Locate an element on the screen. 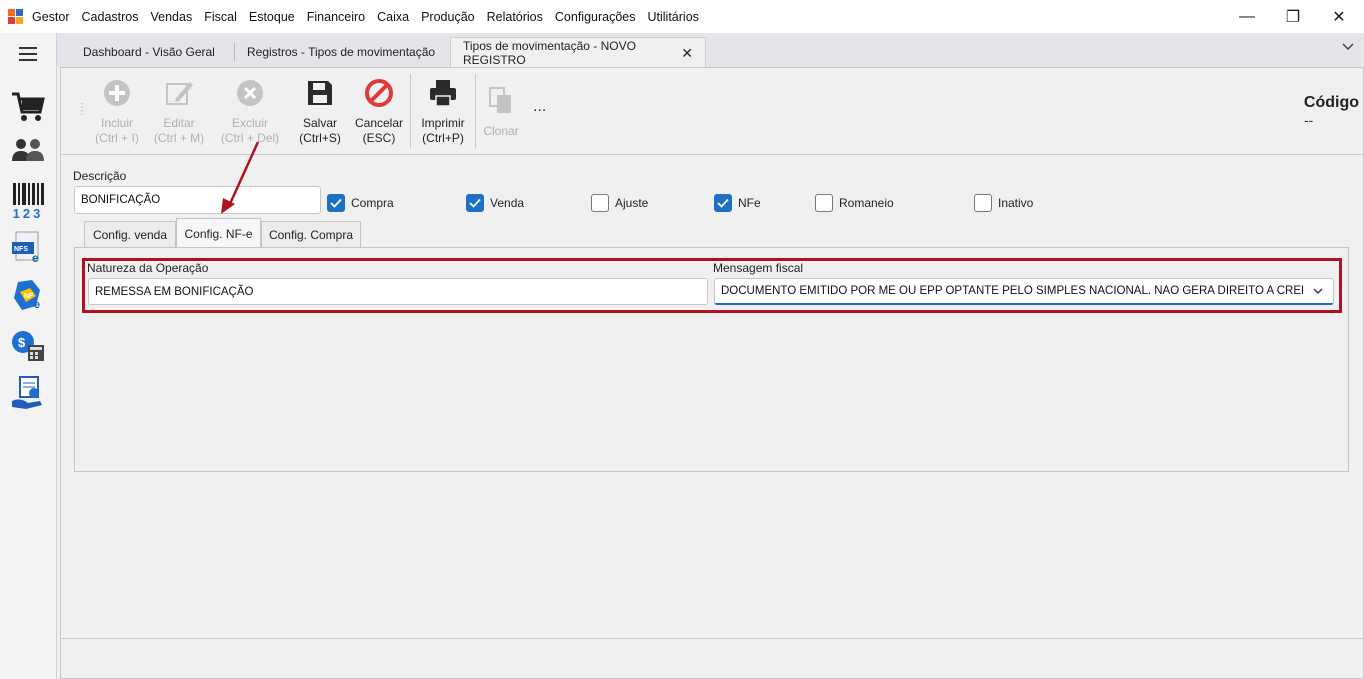  imprimir-button: Imprimir (Ctrl+P) is located at coordinates (443, 112).